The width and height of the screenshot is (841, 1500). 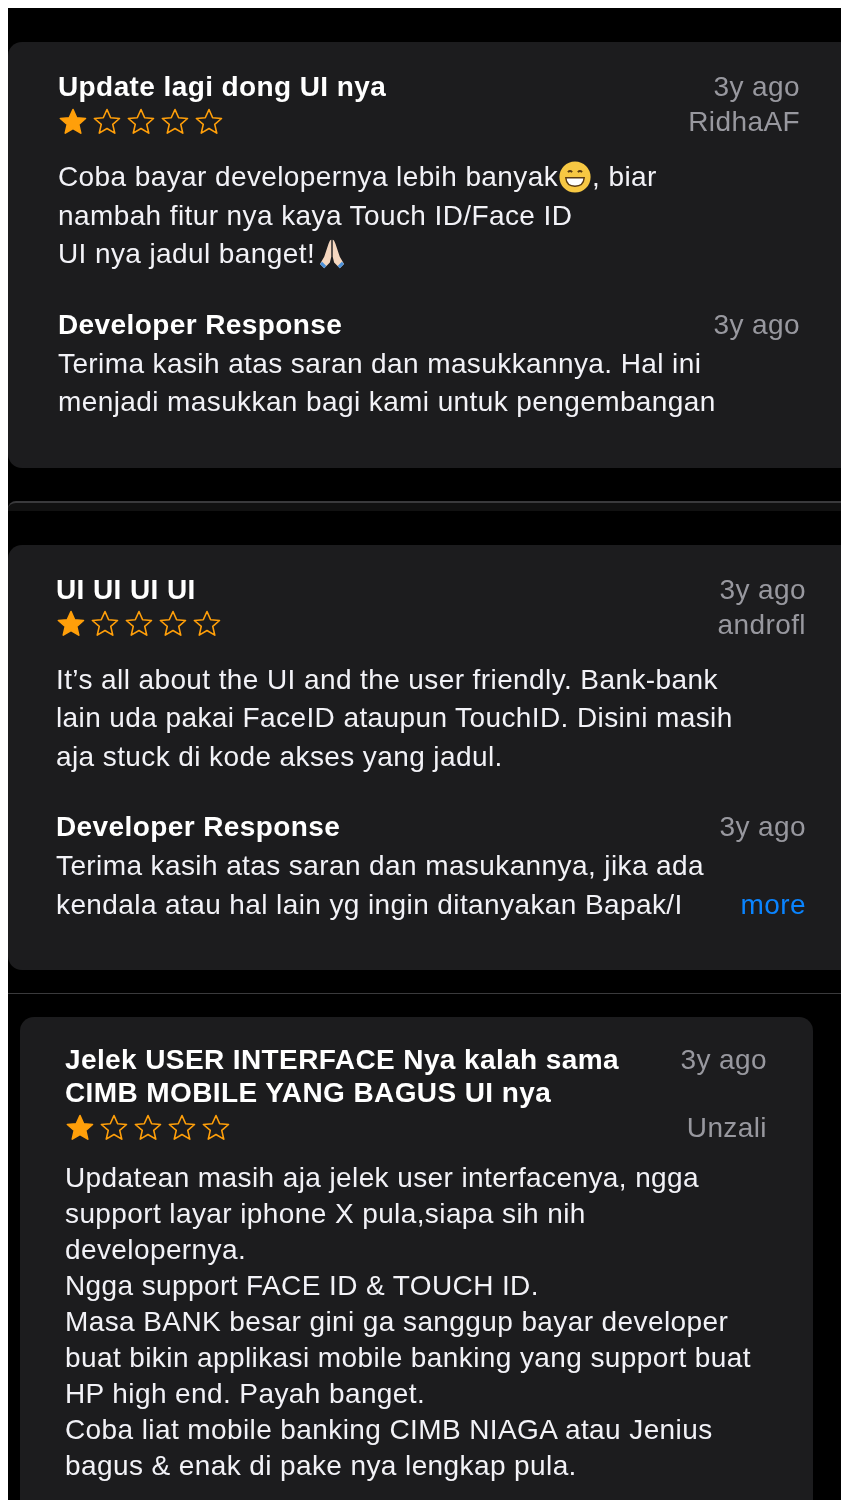 I want to click on review-text: bagus & enak di pake nya lengkap pula., so click(x=321, y=1466).